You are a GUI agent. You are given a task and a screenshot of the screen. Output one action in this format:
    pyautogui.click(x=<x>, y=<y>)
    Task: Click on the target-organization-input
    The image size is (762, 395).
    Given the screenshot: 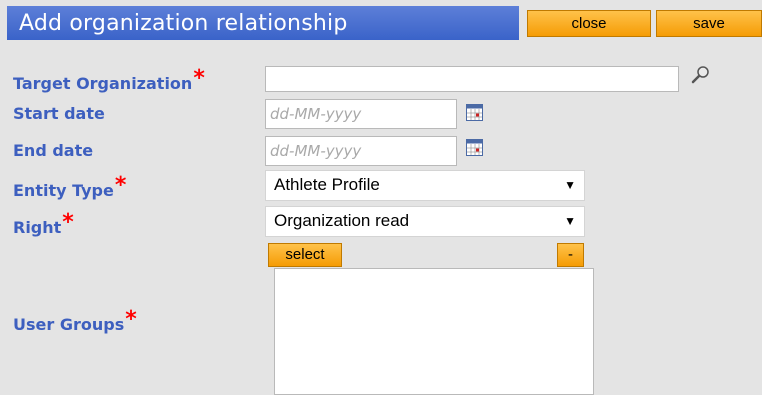 What is the action you would take?
    pyautogui.click(x=472, y=79)
    